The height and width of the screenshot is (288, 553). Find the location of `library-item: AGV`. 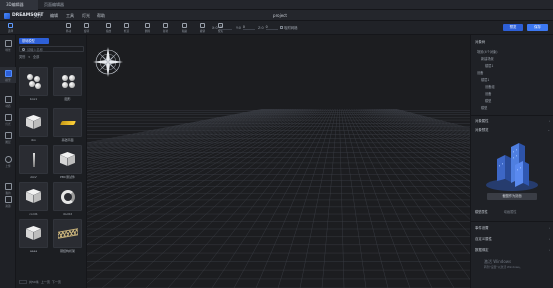

library-item: AGV is located at coordinates (33, 163).